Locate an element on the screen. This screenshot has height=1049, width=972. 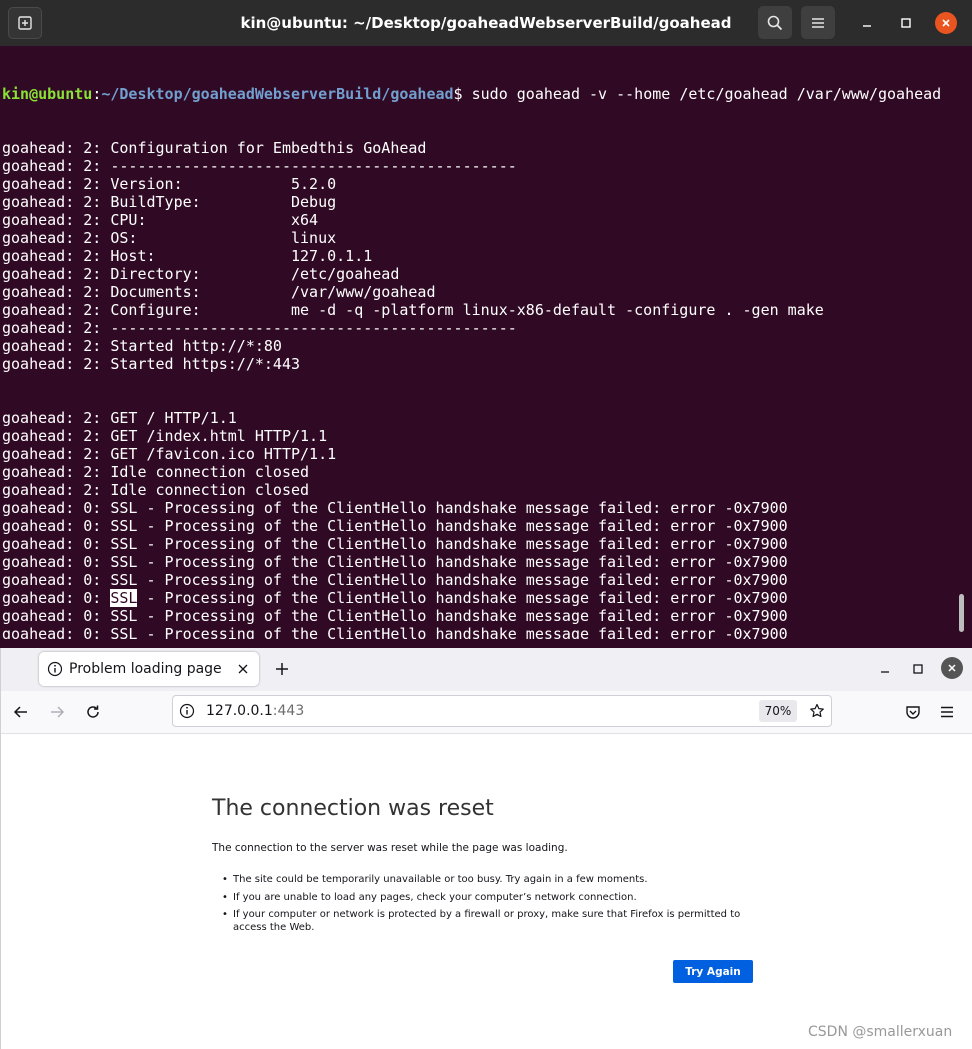
back-arrow-icon is located at coordinates (20, 712).